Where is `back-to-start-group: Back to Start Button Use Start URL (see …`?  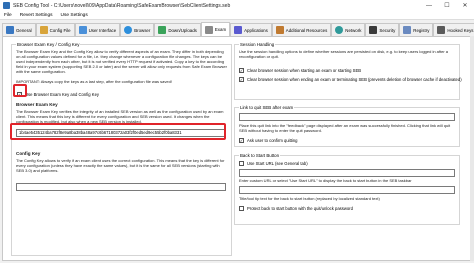 back-to-start-group: Back to Start Button Use Start URL (see … is located at coordinates (347, 189).